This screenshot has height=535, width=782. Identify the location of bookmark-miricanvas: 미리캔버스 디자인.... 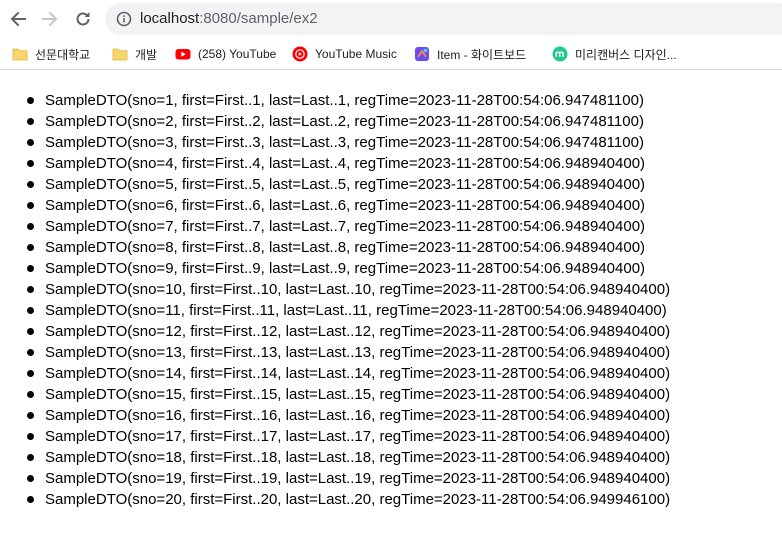
(614, 54).